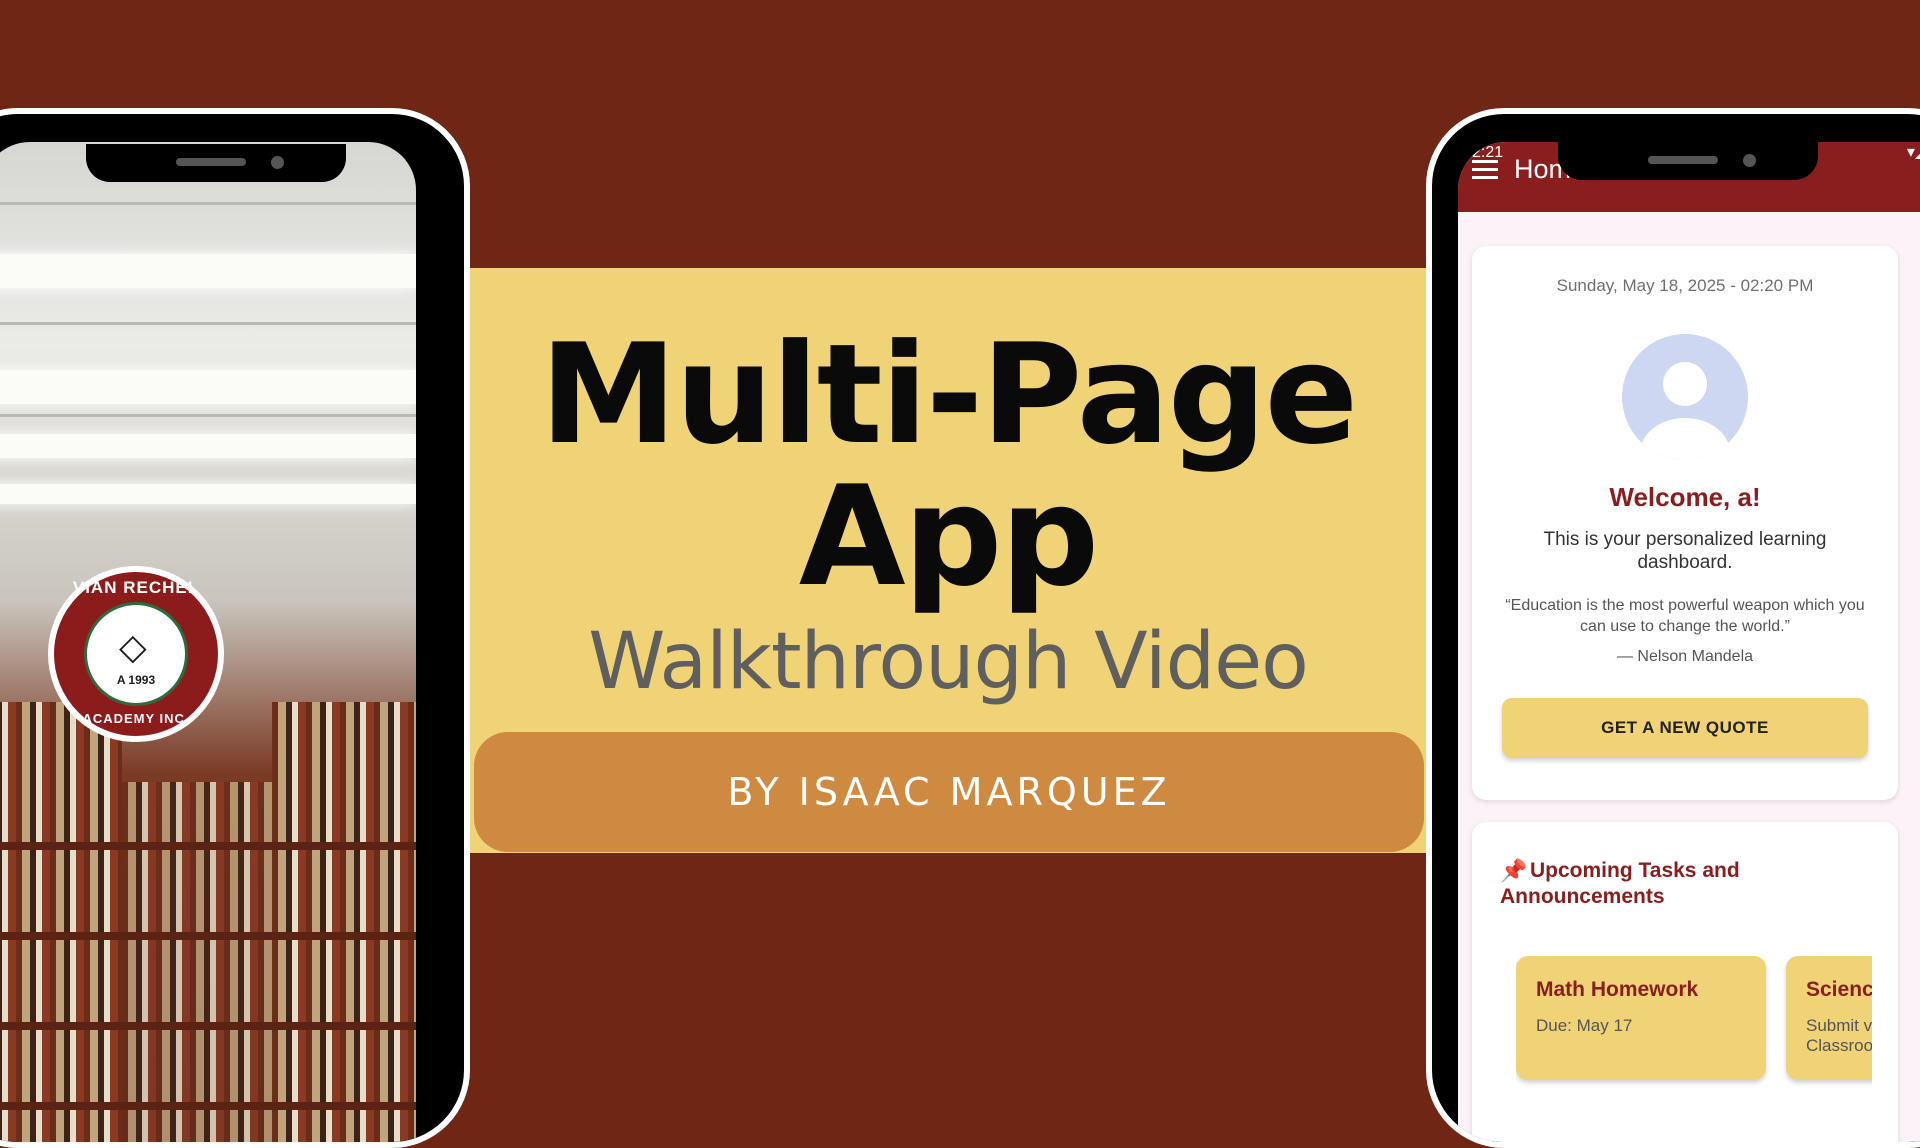 This screenshot has width=1920, height=1148. I want to click on seal-year: A 1993, so click(136, 680).